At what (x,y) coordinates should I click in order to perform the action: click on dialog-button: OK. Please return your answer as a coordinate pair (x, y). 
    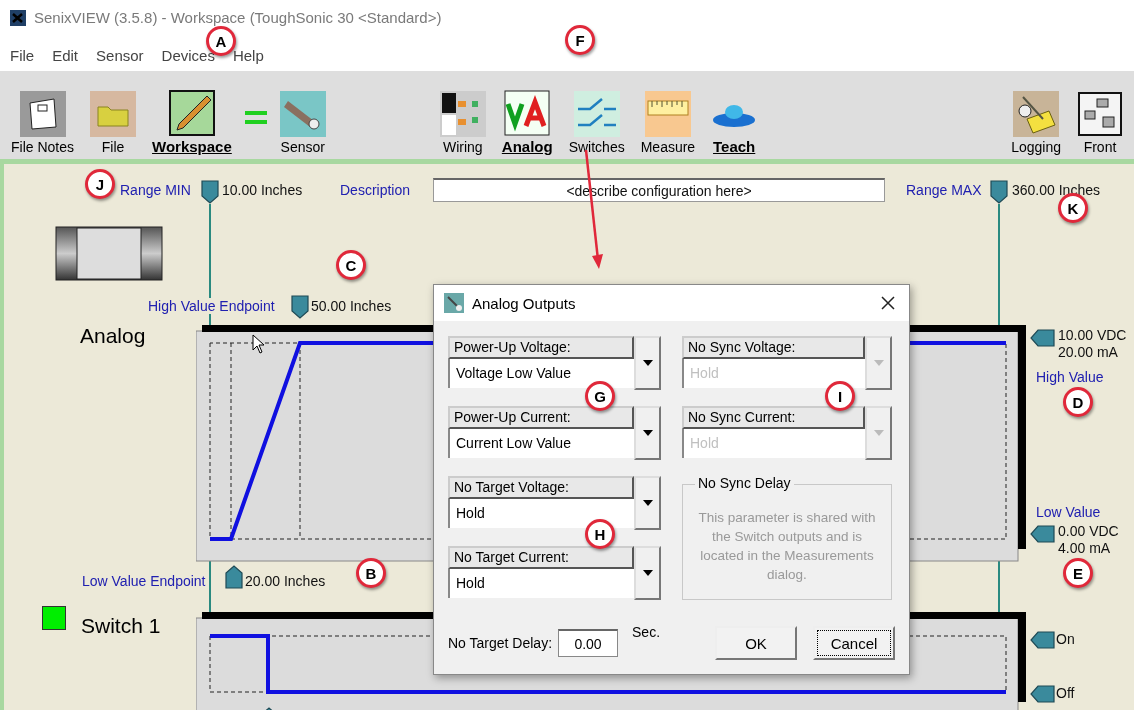
    Looking at the image, I should click on (756, 643).